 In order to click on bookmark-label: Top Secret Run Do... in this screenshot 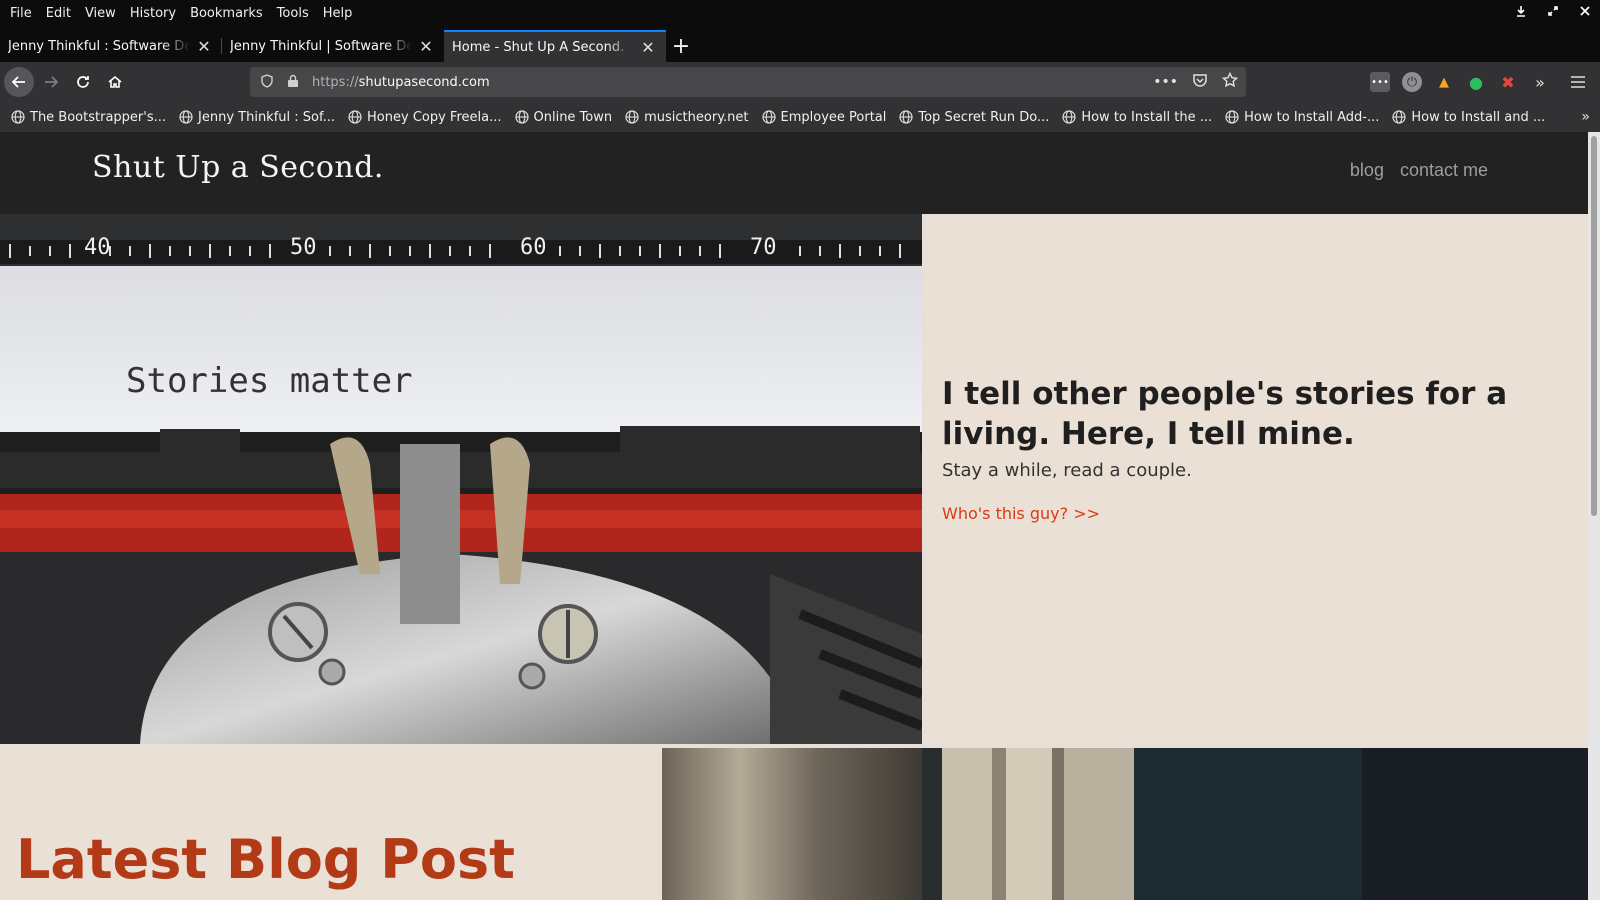, I will do `click(984, 117)`.